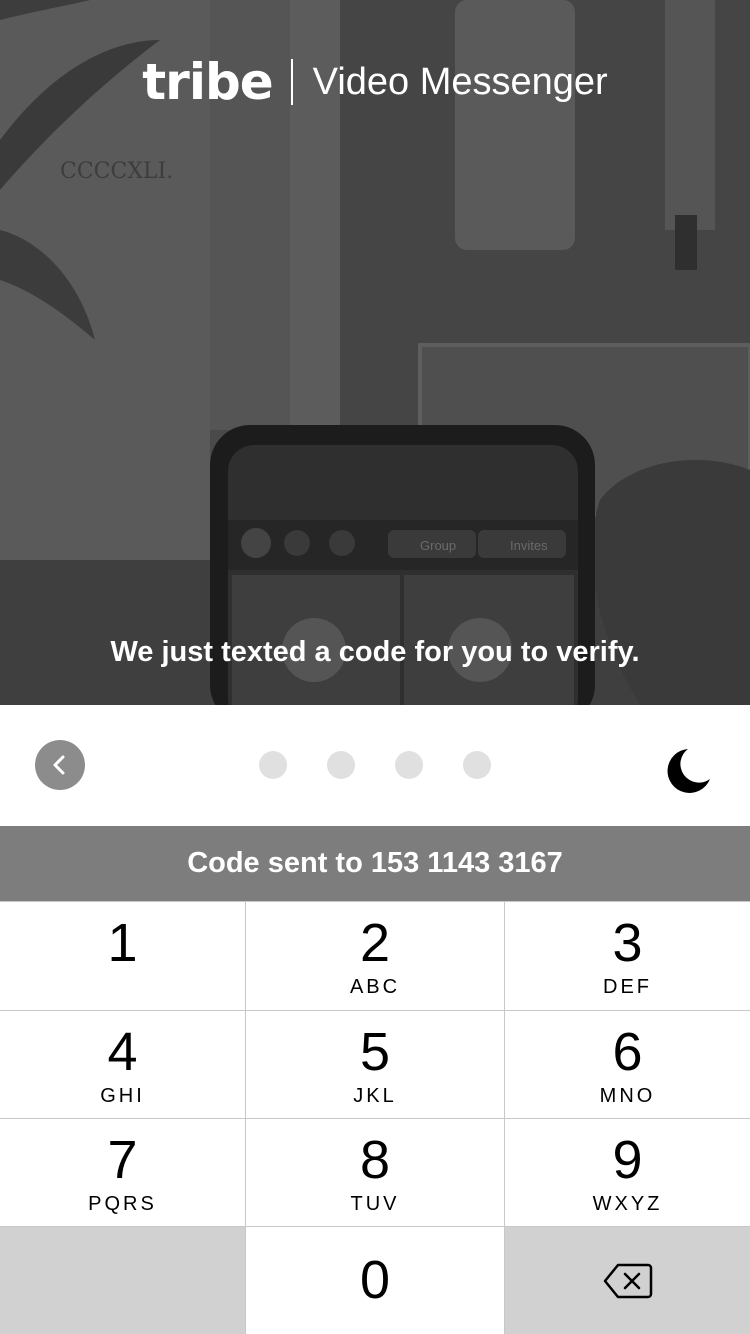 This screenshot has height=1334, width=750. I want to click on key-8: 8 TUV, so click(375, 1173).